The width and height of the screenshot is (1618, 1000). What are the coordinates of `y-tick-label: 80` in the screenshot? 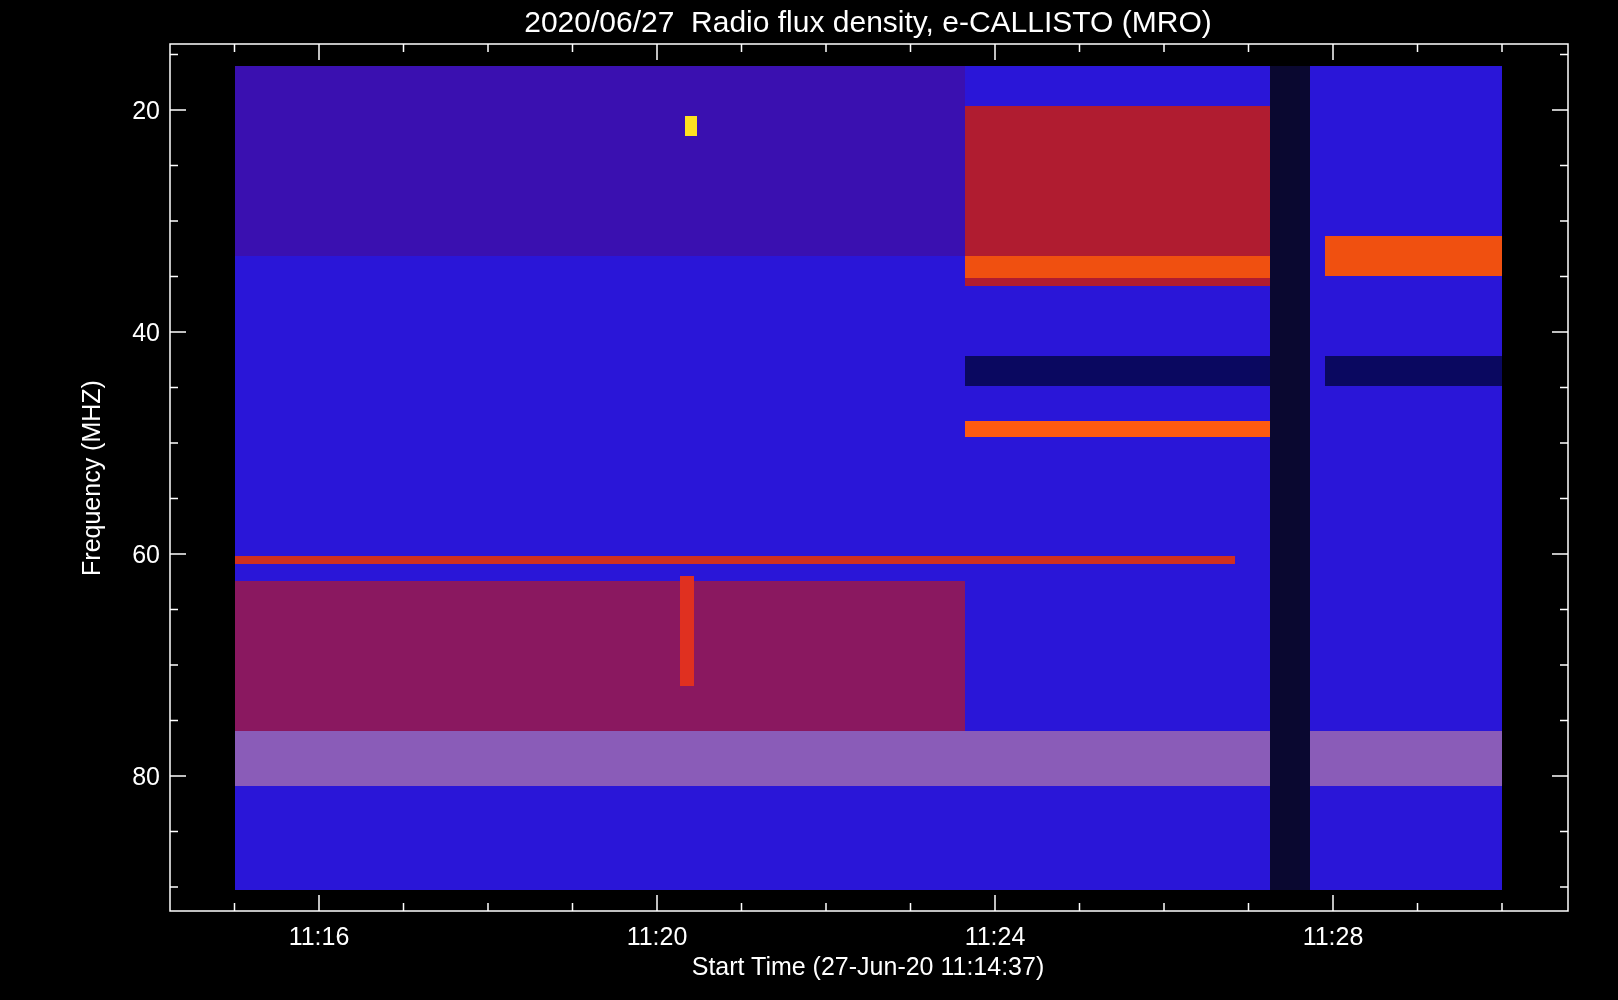 It's located at (146, 776).